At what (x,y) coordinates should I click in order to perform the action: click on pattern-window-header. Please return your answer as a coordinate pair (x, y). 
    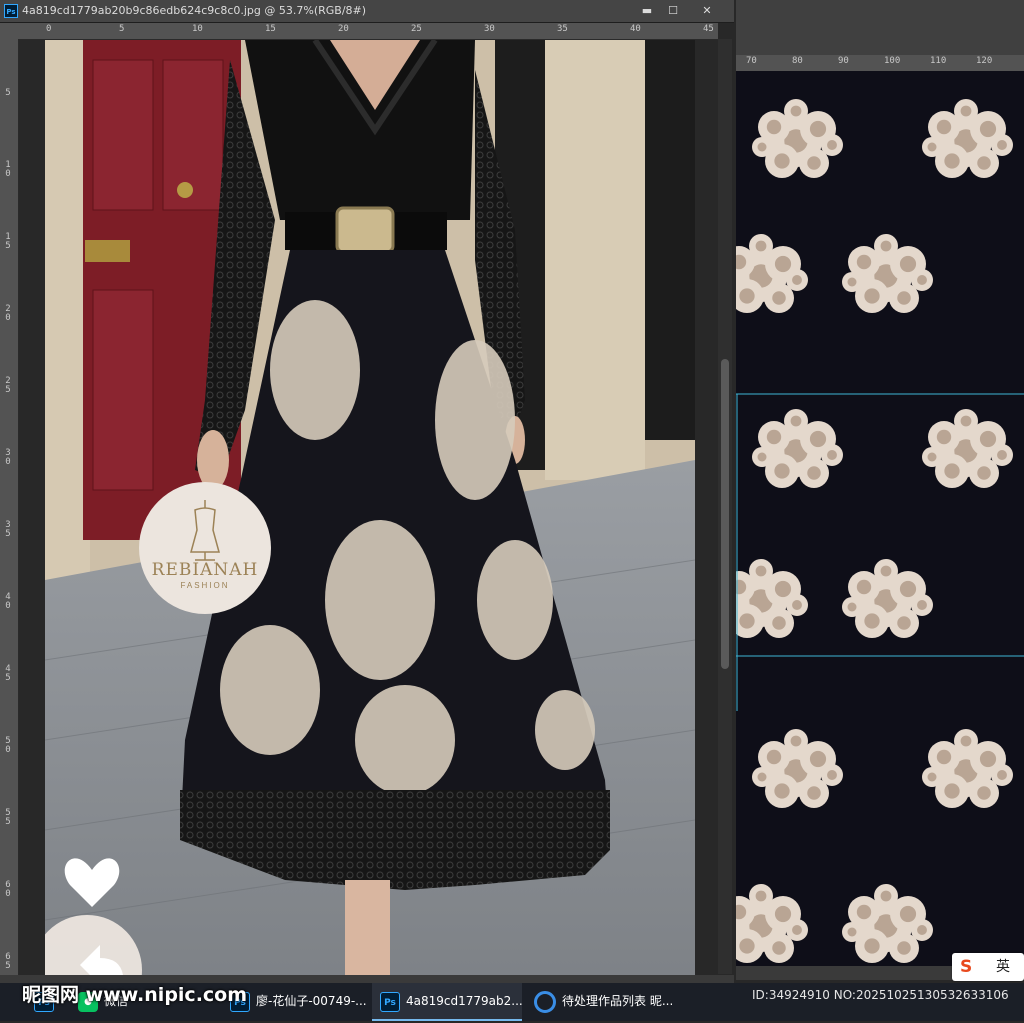
    Looking at the image, I should click on (880, 27).